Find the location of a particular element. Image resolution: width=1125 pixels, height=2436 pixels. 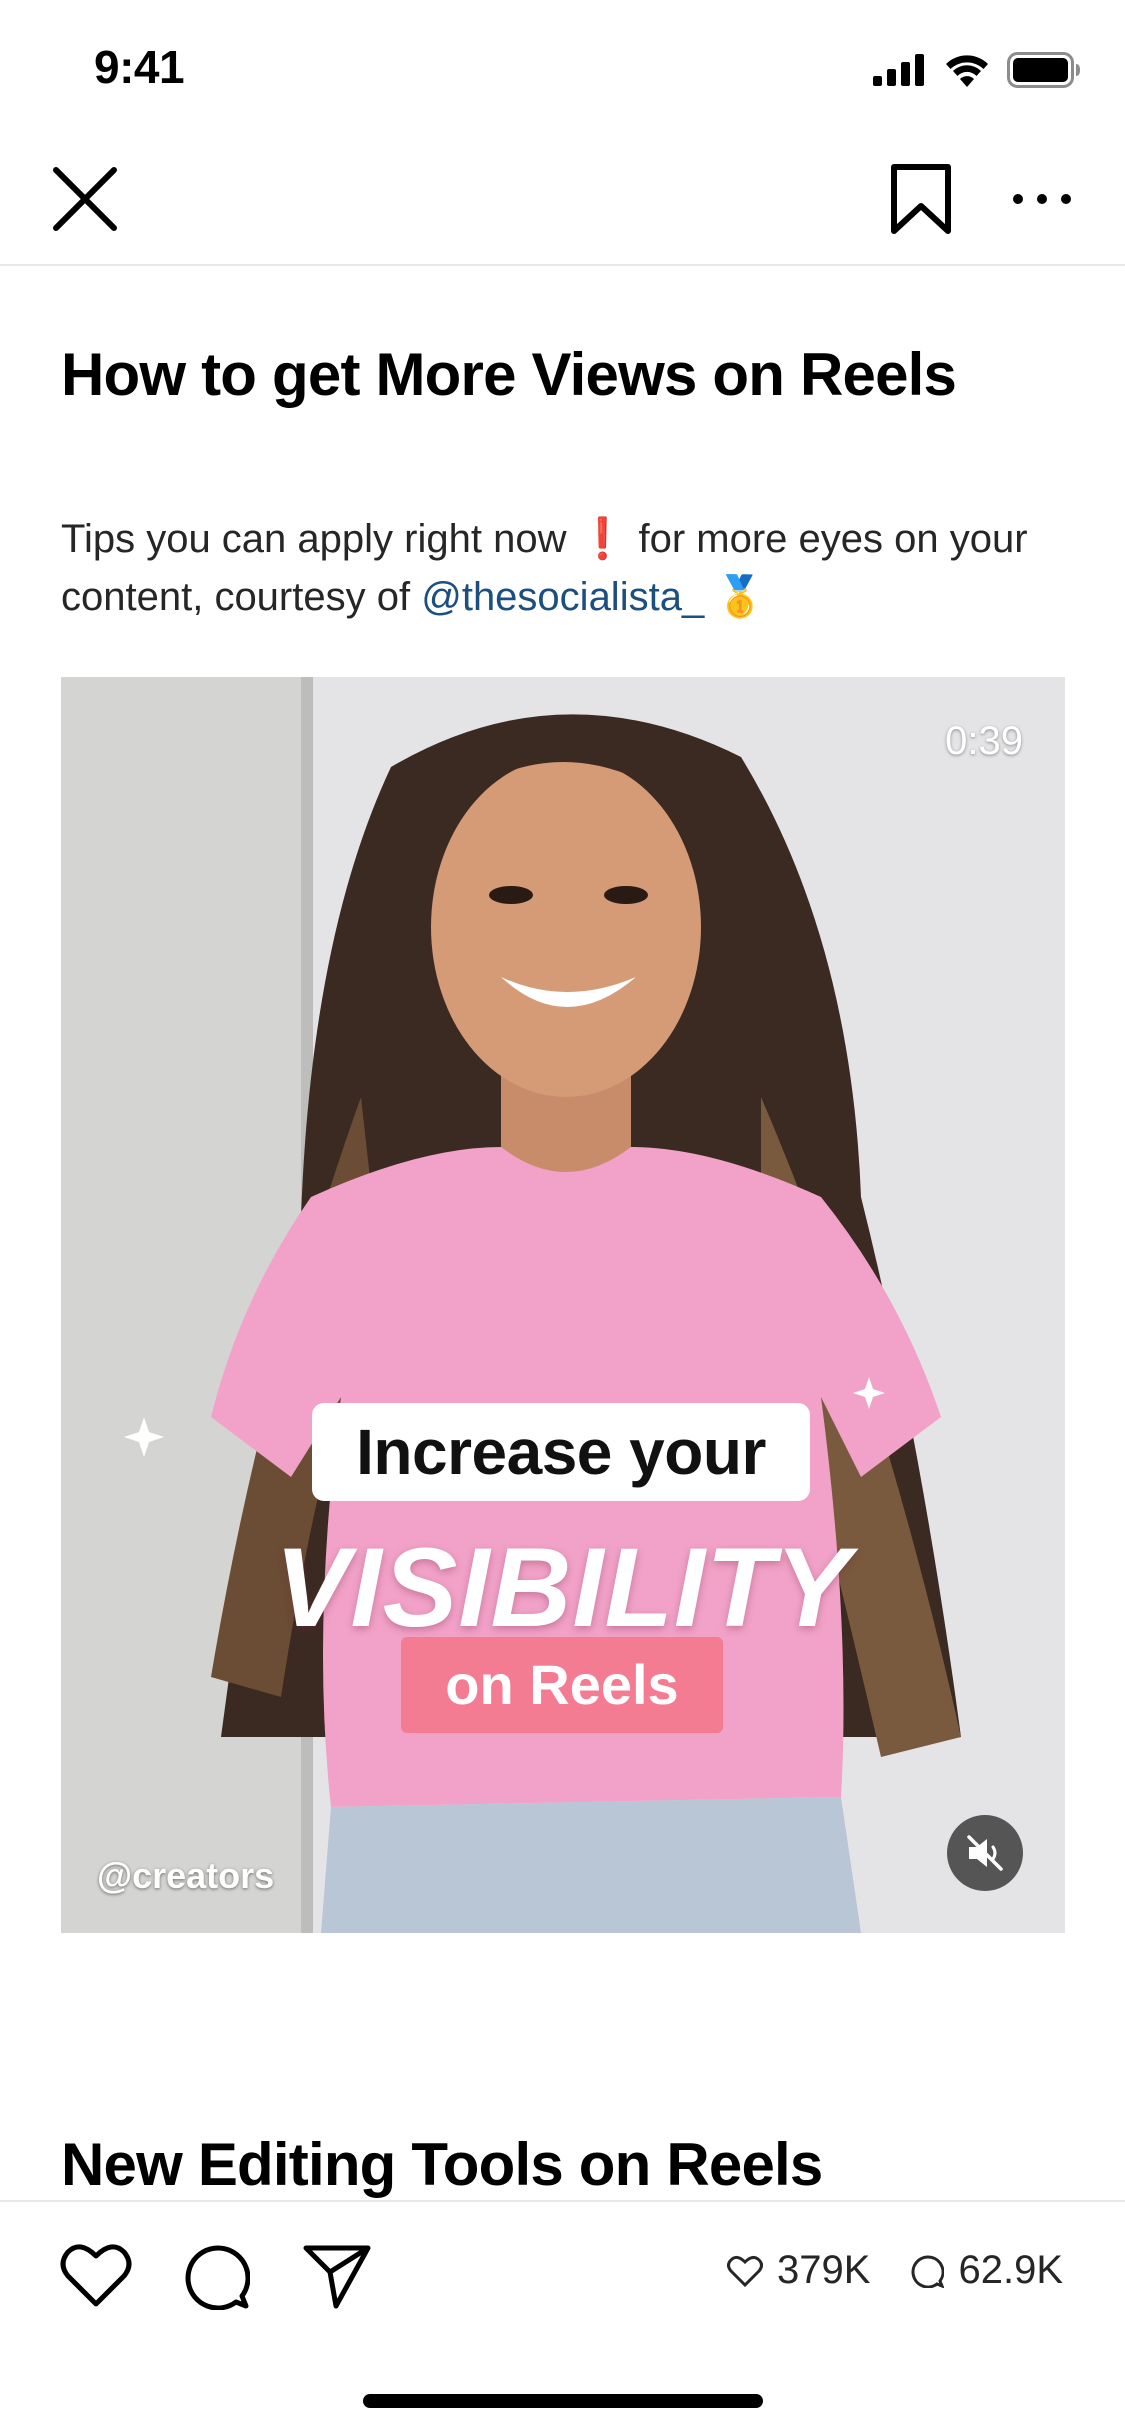

comment-small-icon is located at coordinates (928, 2271).